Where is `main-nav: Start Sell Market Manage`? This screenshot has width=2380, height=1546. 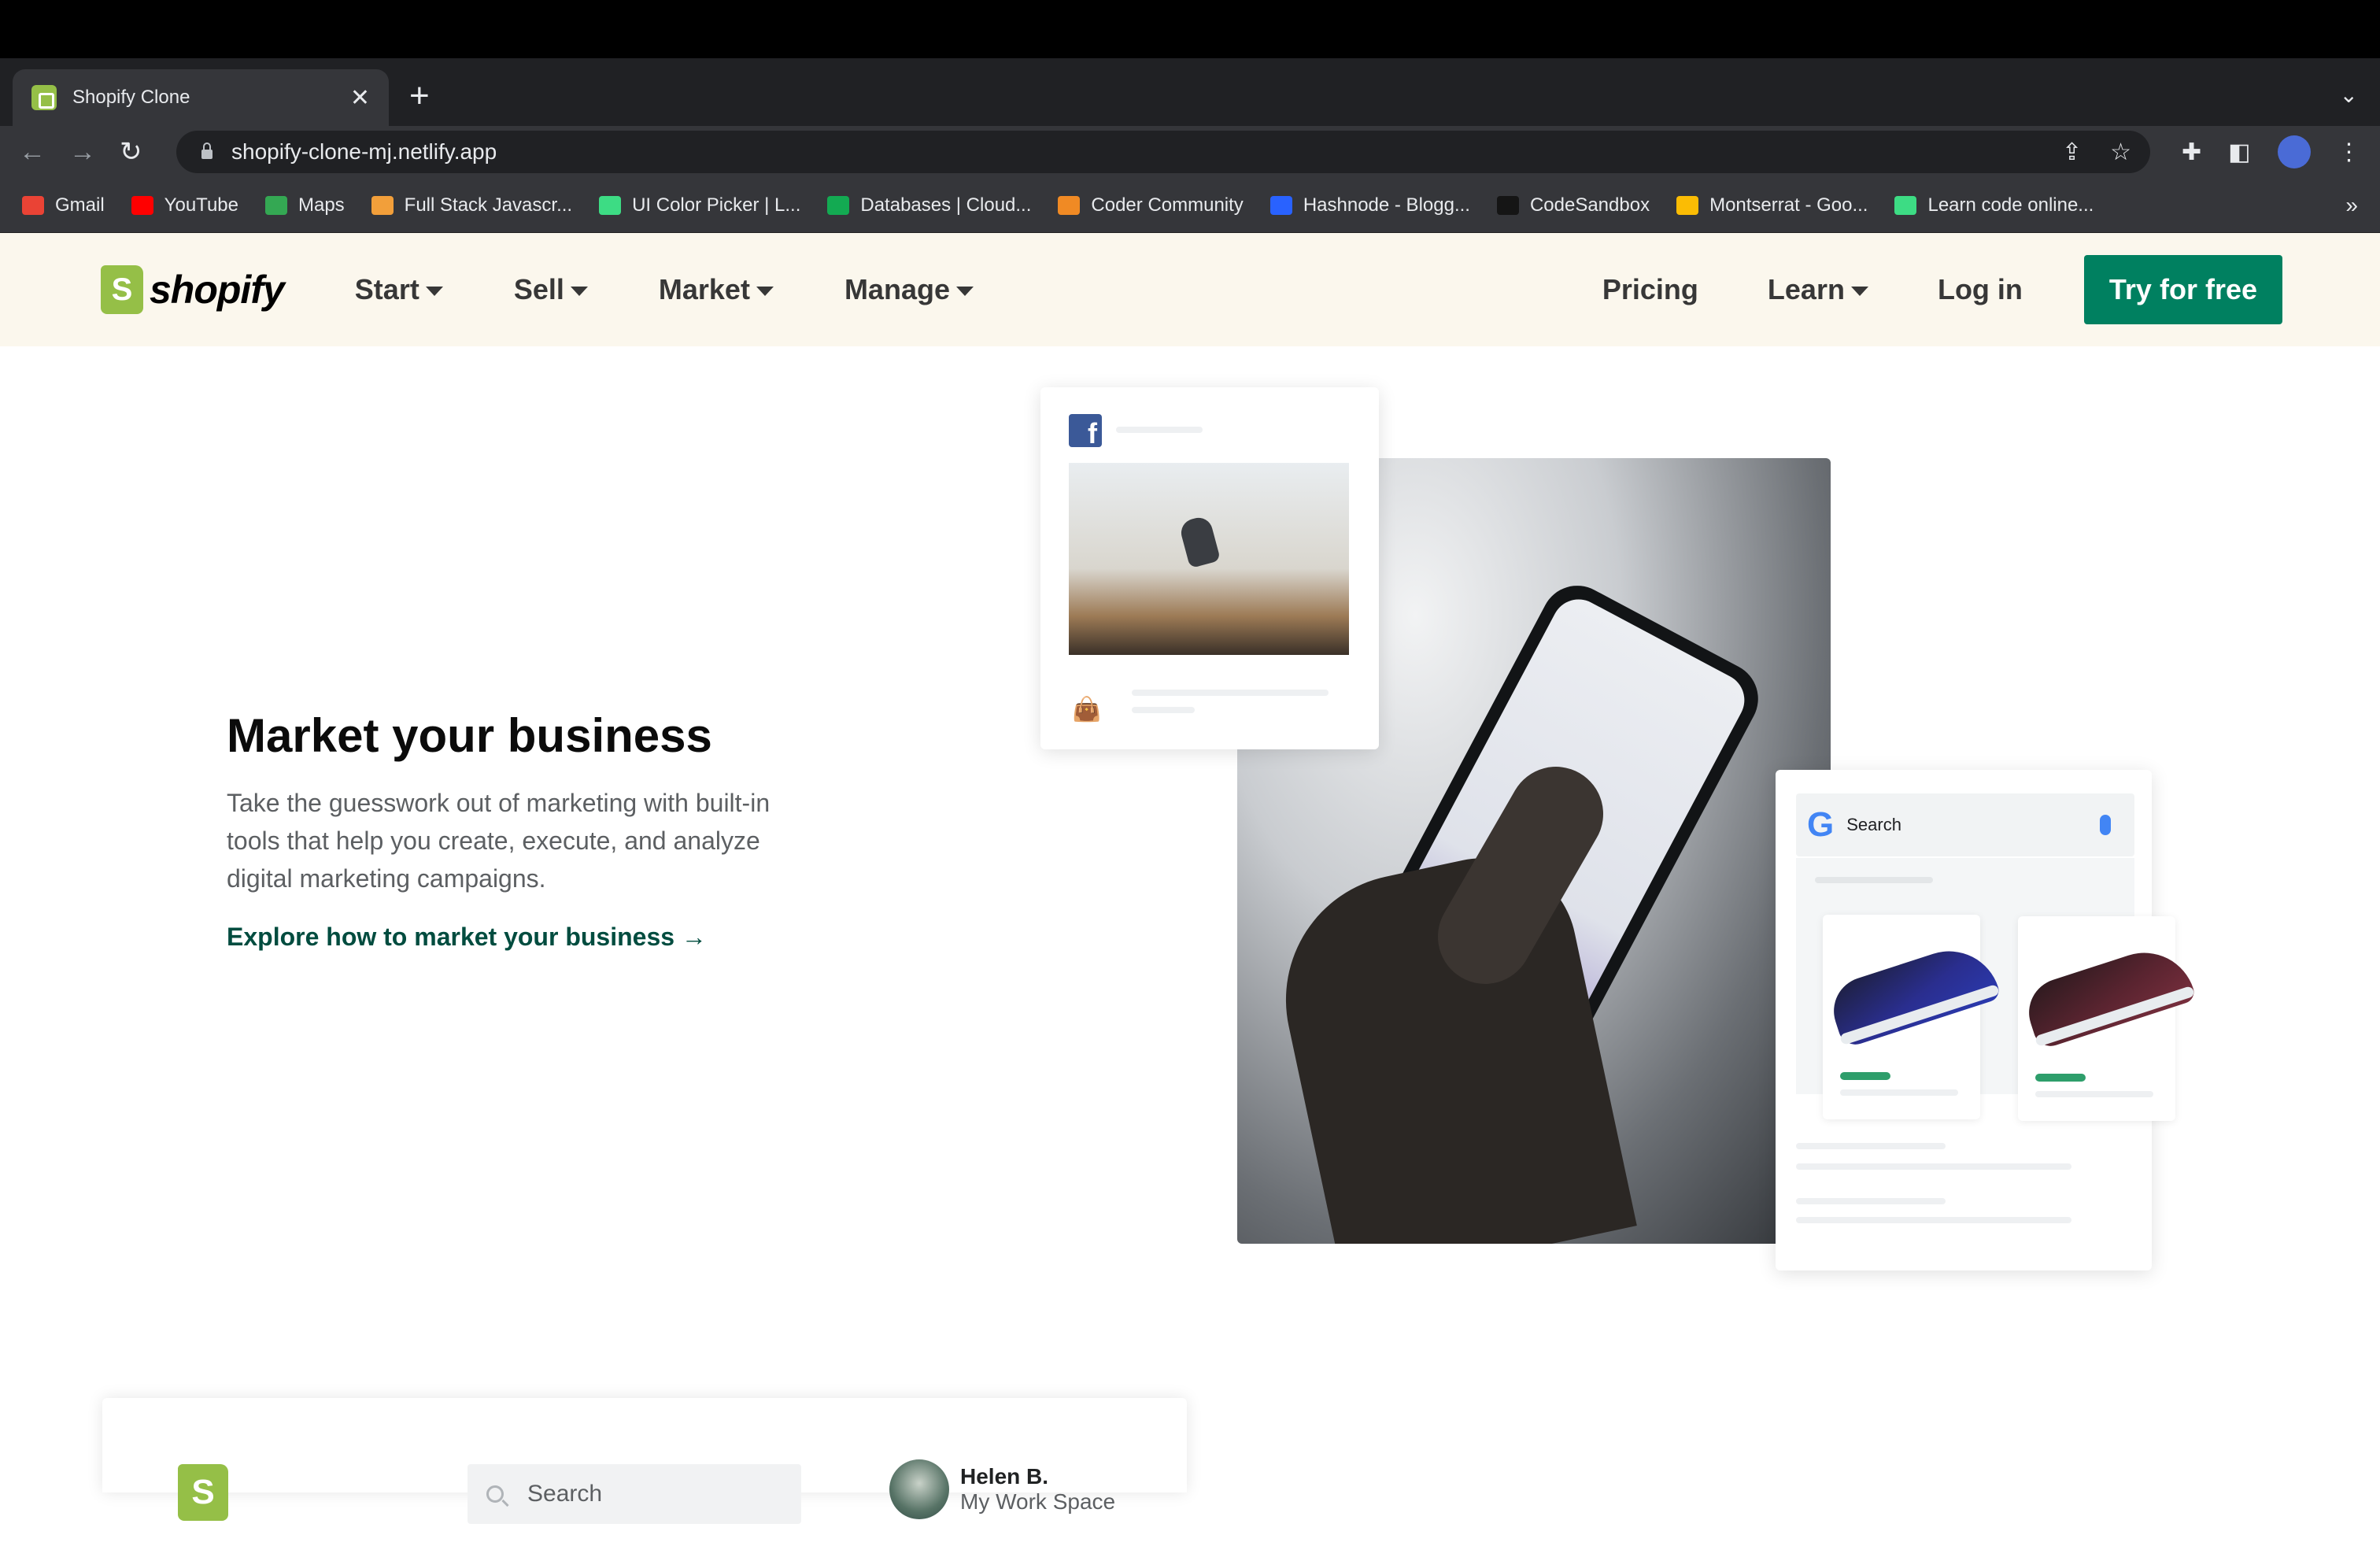
main-nav: Start Sell Market Manage is located at coordinates (664, 289).